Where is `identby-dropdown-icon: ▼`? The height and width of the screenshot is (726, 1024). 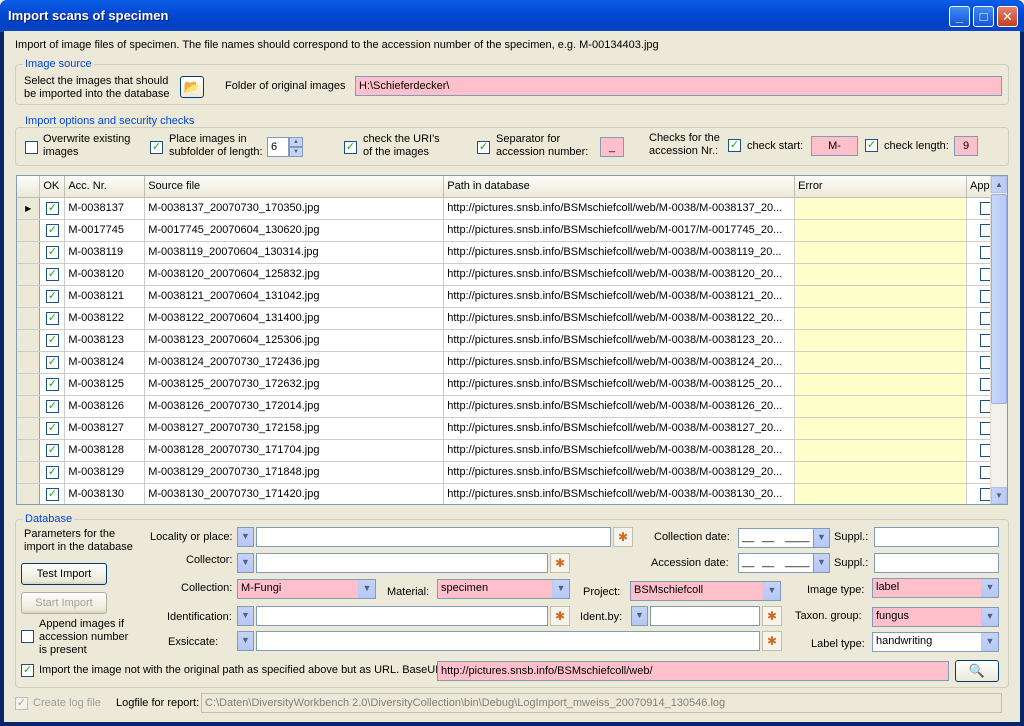
identby-dropdown-icon: ▼ is located at coordinates (639, 616).